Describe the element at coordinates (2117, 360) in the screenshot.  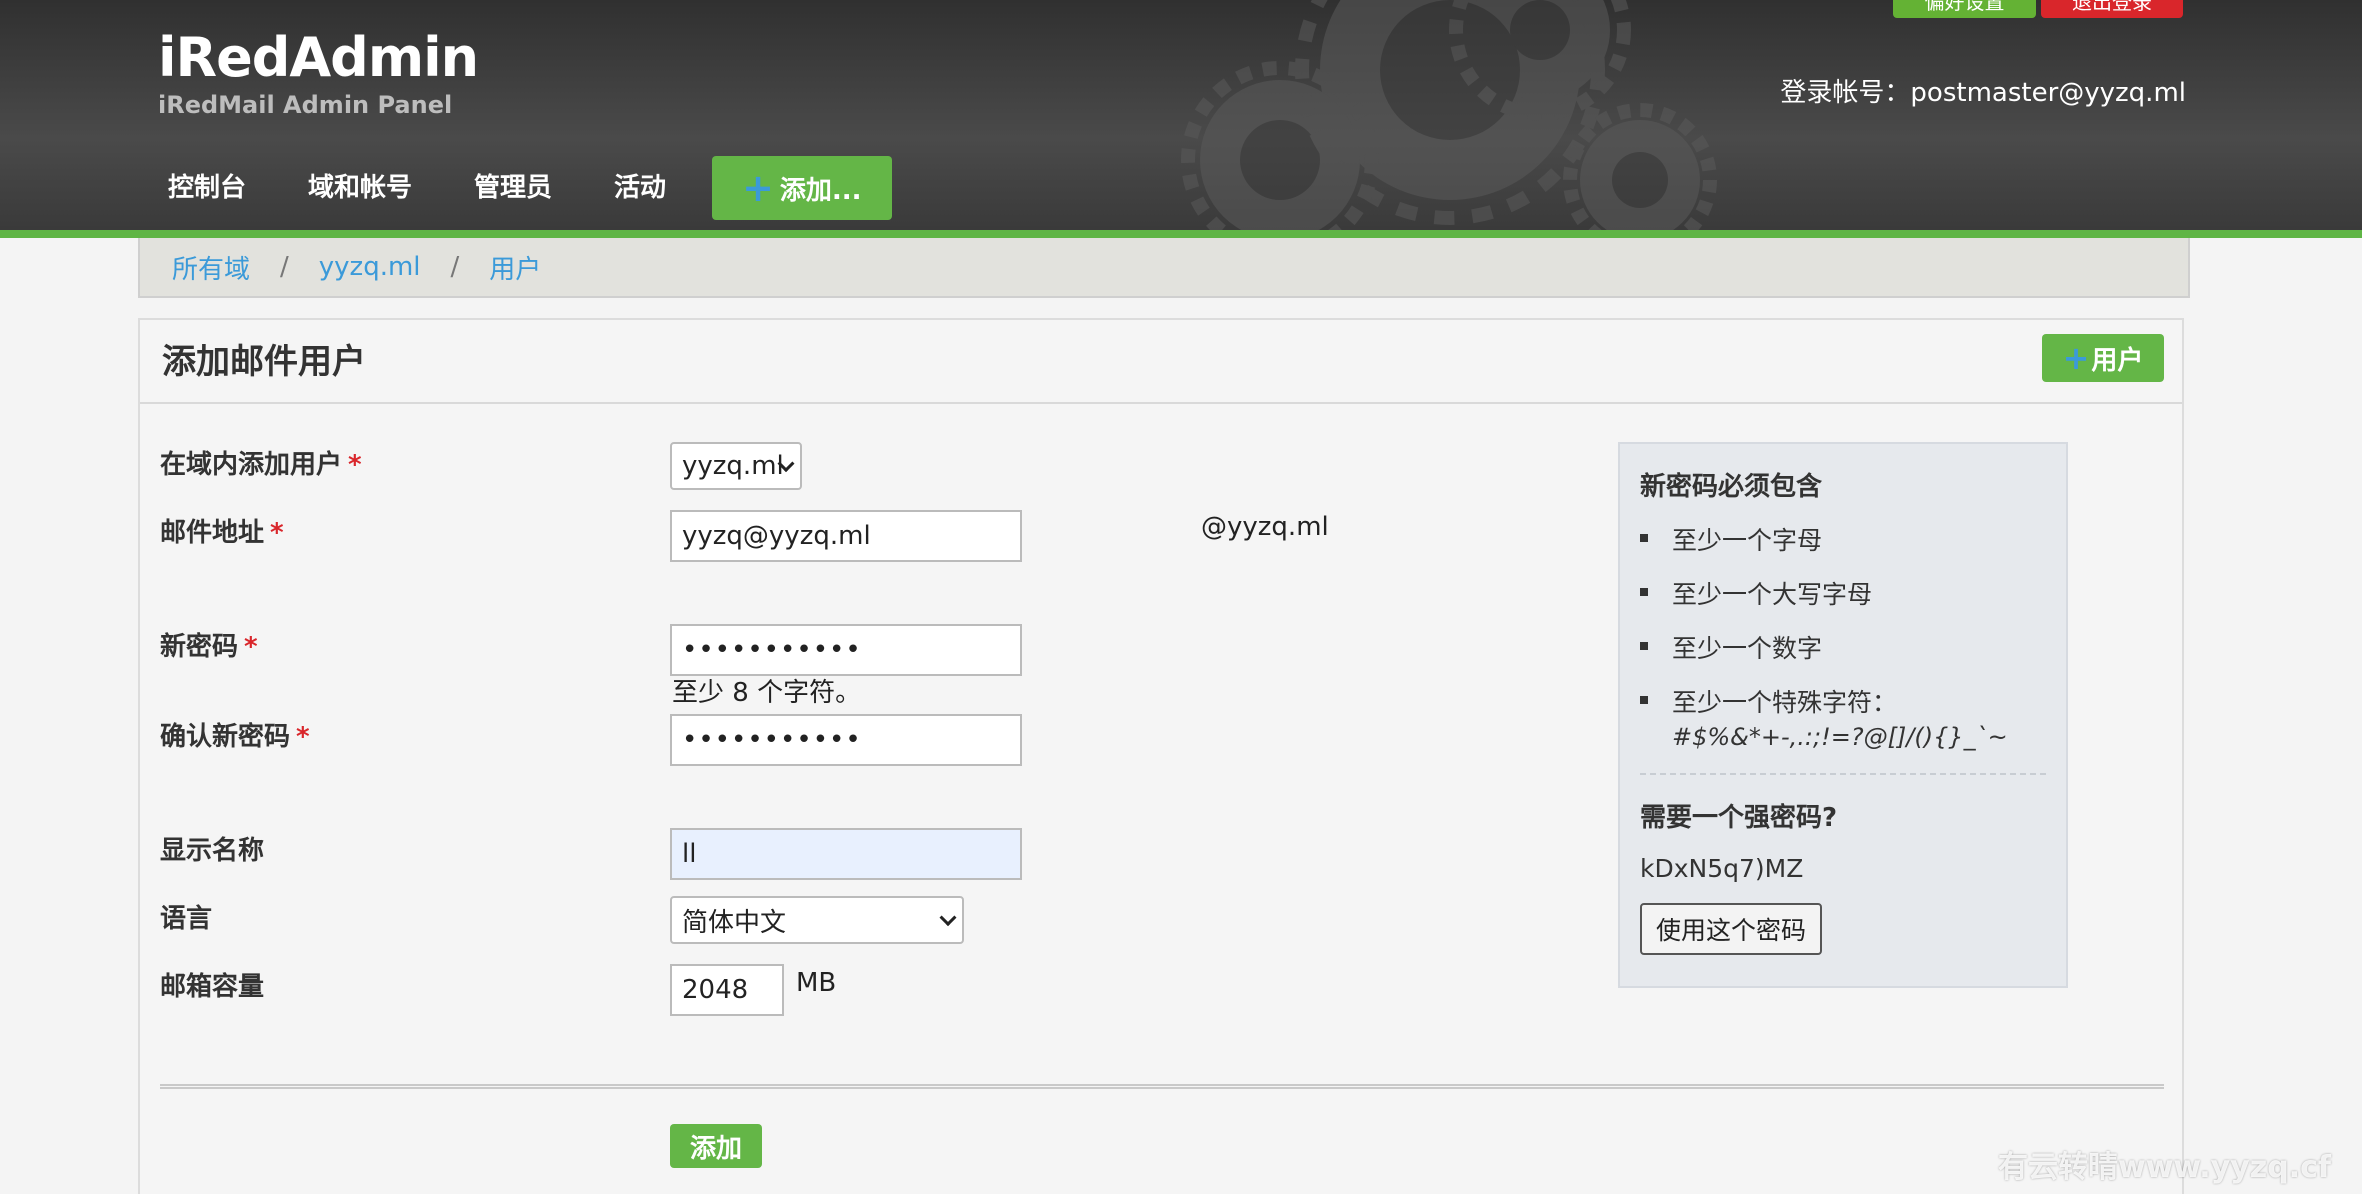
I see `add-user-label: 用户` at that location.